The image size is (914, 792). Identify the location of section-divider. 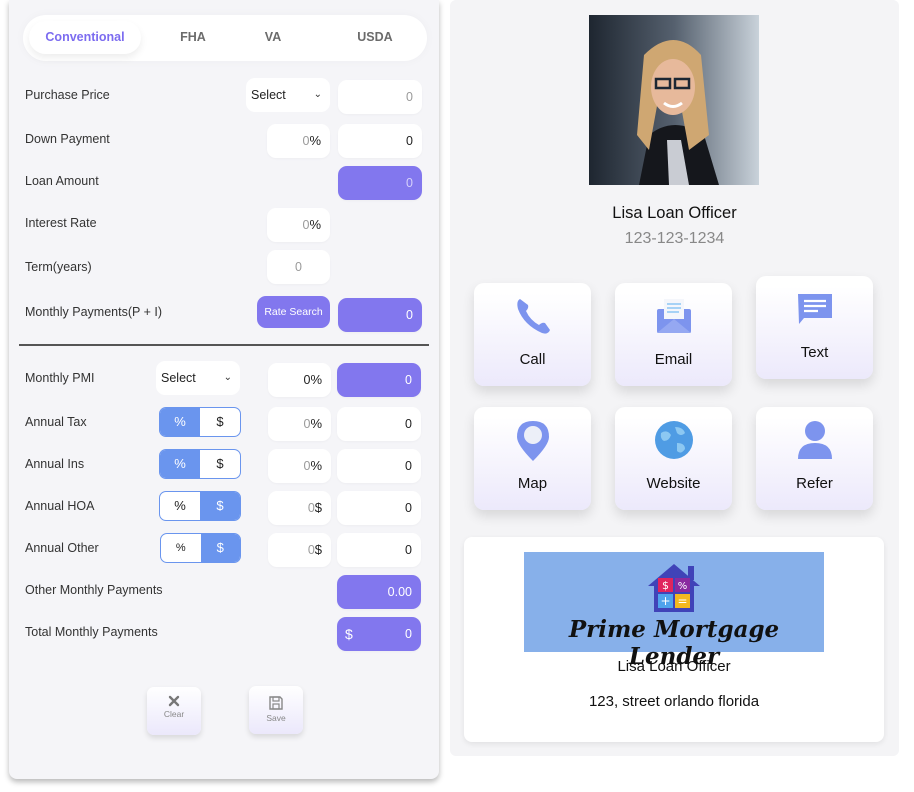
(224, 345).